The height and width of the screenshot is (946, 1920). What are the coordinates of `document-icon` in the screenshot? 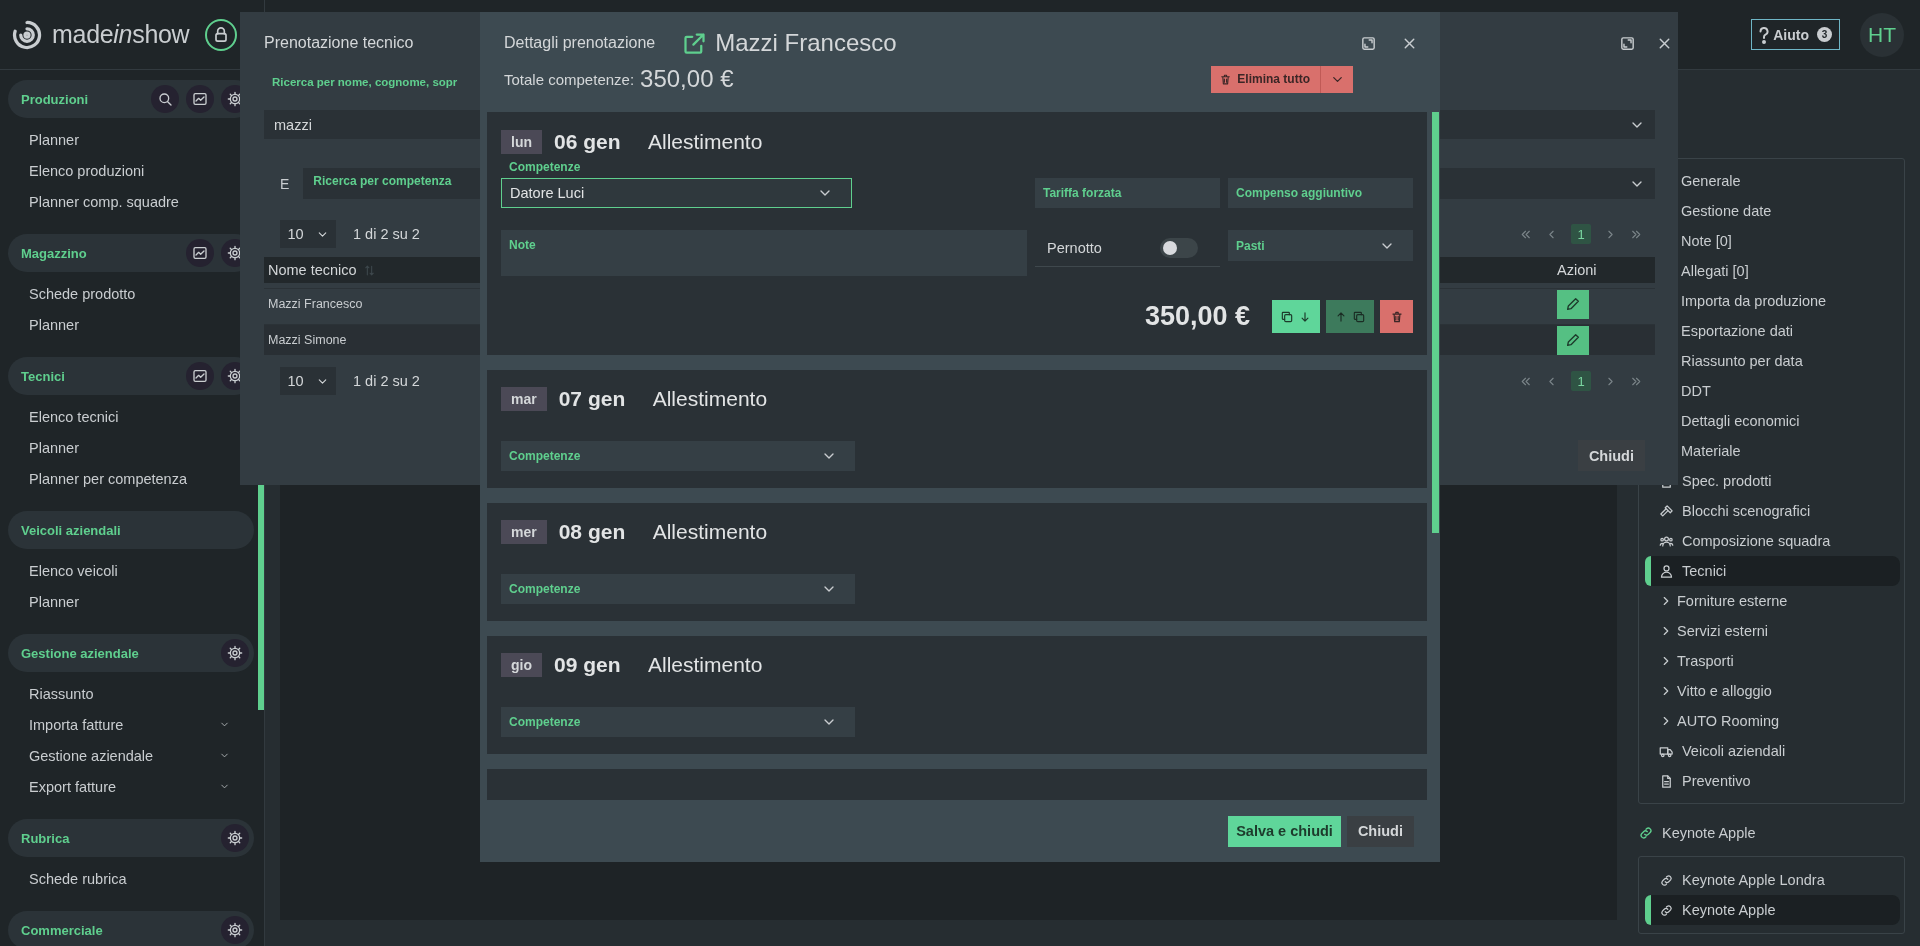 It's located at (1666, 781).